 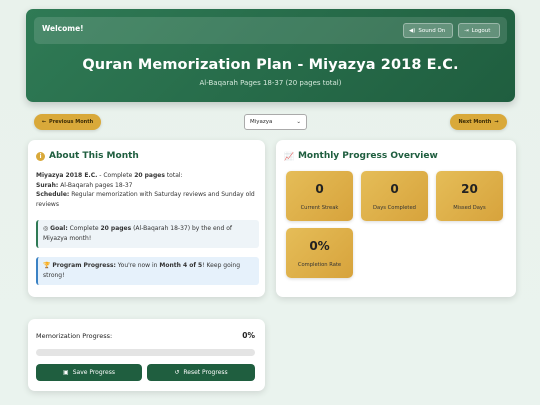 What do you see at coordinates (93, 372) in the screenshot?
I see `save-progress-label: Save Progress` at bounding box center [93, 372].